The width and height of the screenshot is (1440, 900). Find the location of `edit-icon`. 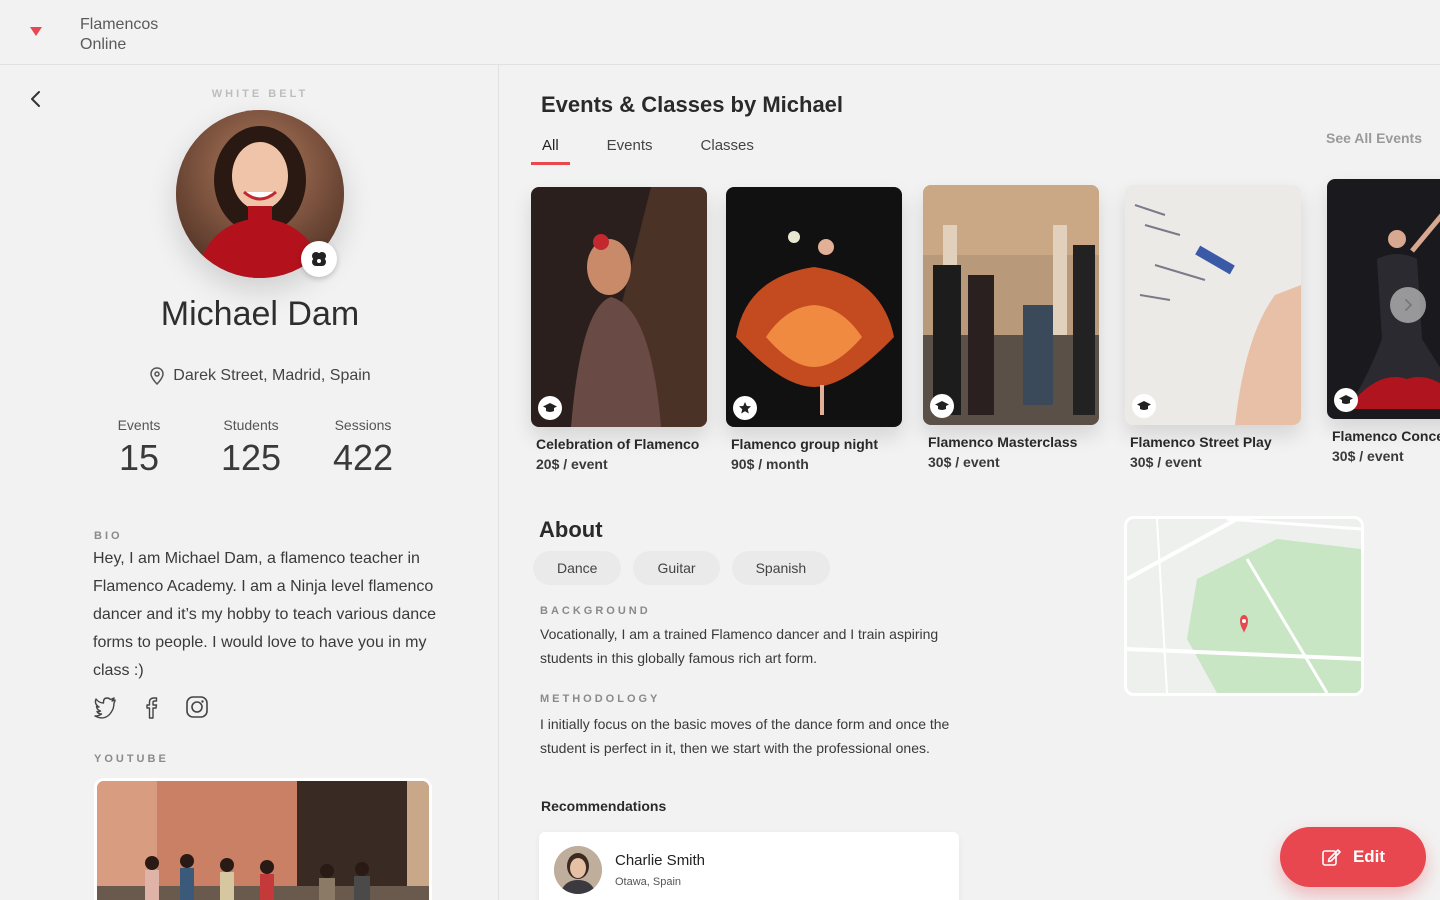

edit-icon is located at coordinates (1331, 857).